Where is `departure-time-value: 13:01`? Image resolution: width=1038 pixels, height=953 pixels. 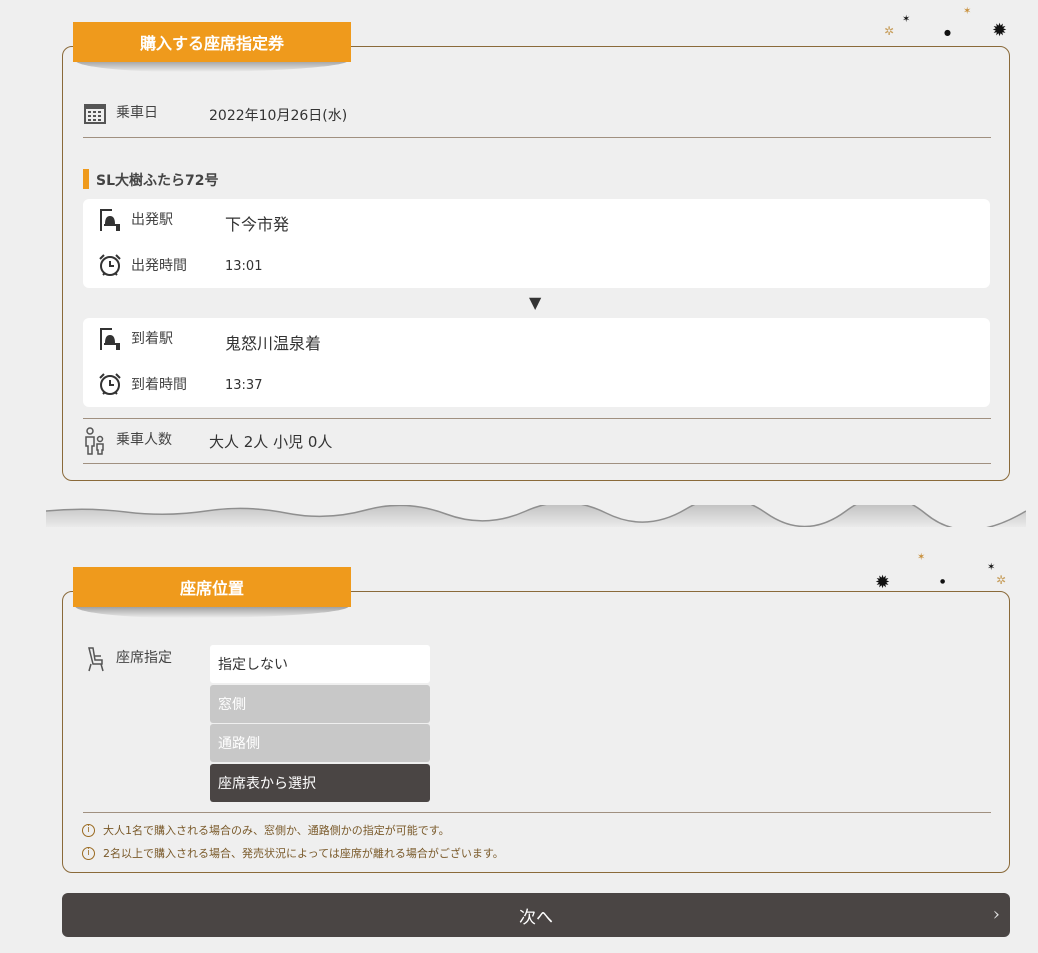 departure-time-value: 13:01 is located at coordinates (244, 266).